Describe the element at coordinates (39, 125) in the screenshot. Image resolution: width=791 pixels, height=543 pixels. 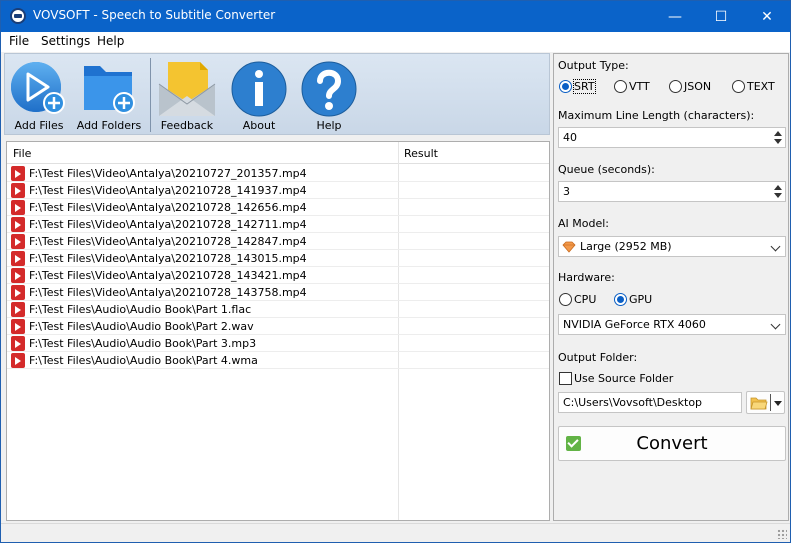
I see `add-files-label: Add Files` at that location.